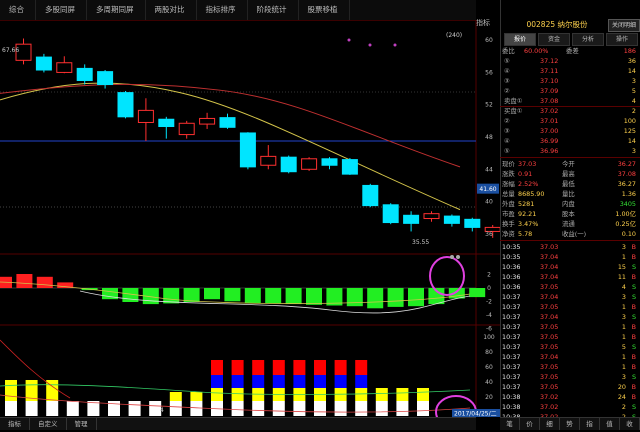 This screenshot has height=432, width=640. I want to click on top-tab-2: 多周期同屏, so click(116, 10).